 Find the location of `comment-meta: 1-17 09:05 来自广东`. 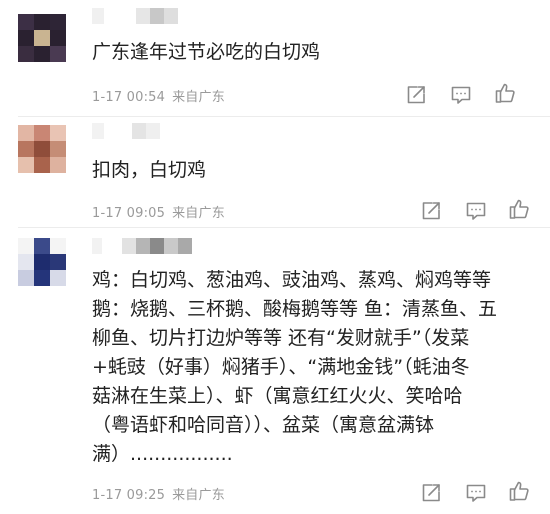

comment-meta: 1-17 09:05 来自广东 is located at coordinates (158, 211).